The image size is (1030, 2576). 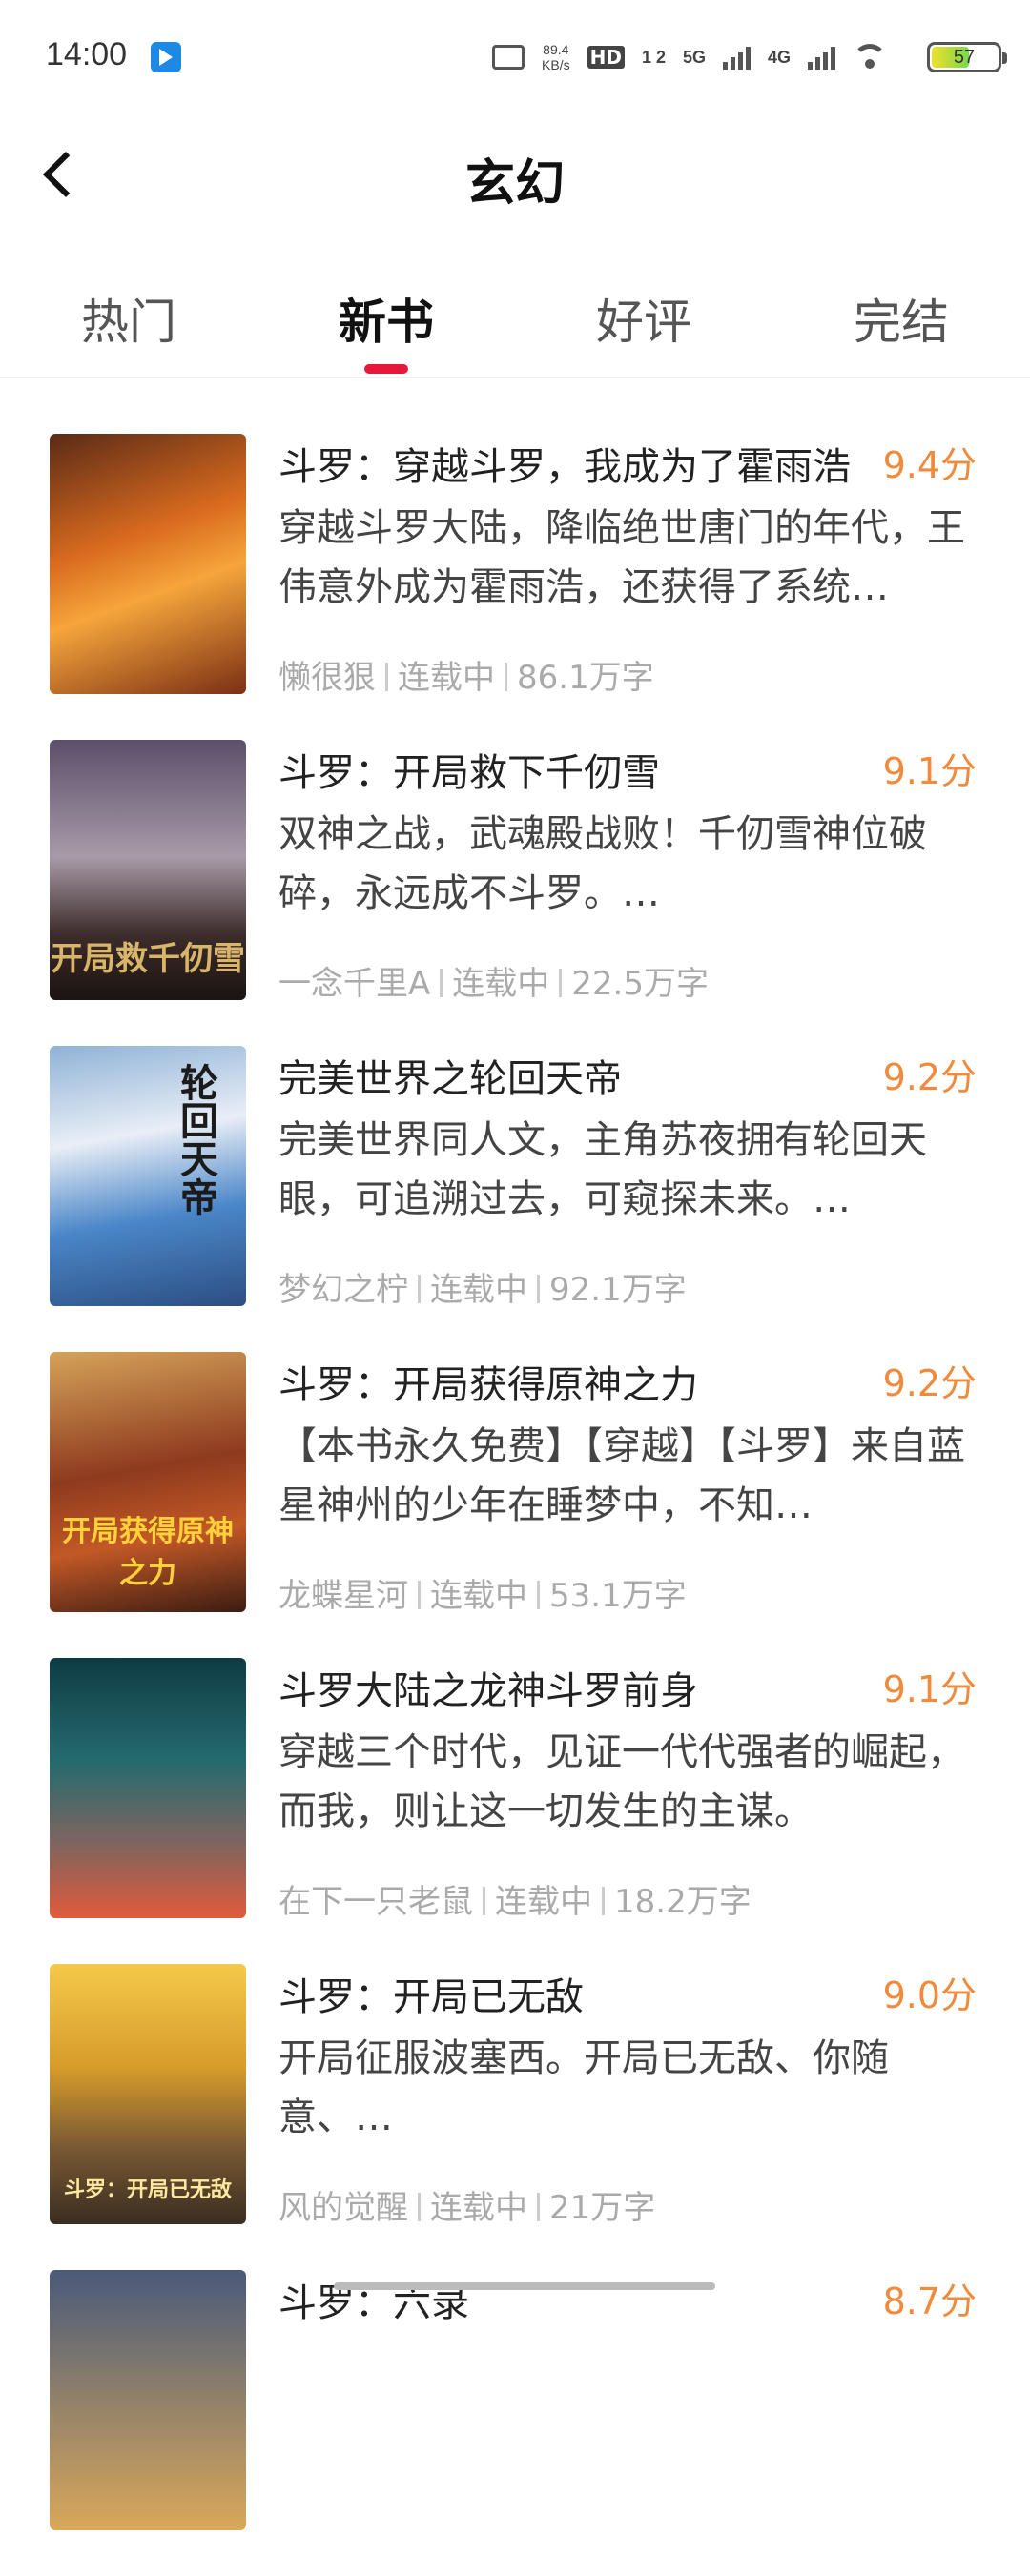 What do you see at coordinates (694, 57) in the screenshot?
I see `5g-label: 5G` at bounding box center [694, 57].